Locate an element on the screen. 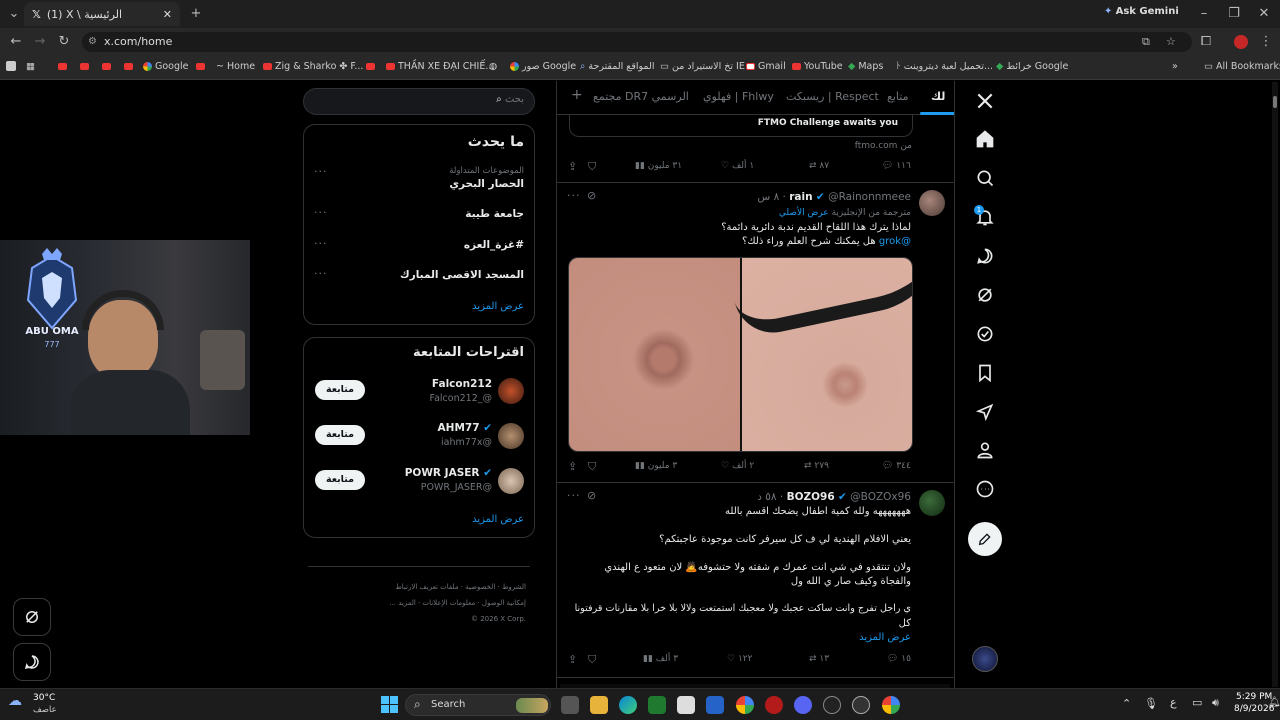 The height and width of the screenshot is (720, 1280). views-button: ▮▮ ٣ مليون is located at coordinates (656, 466).